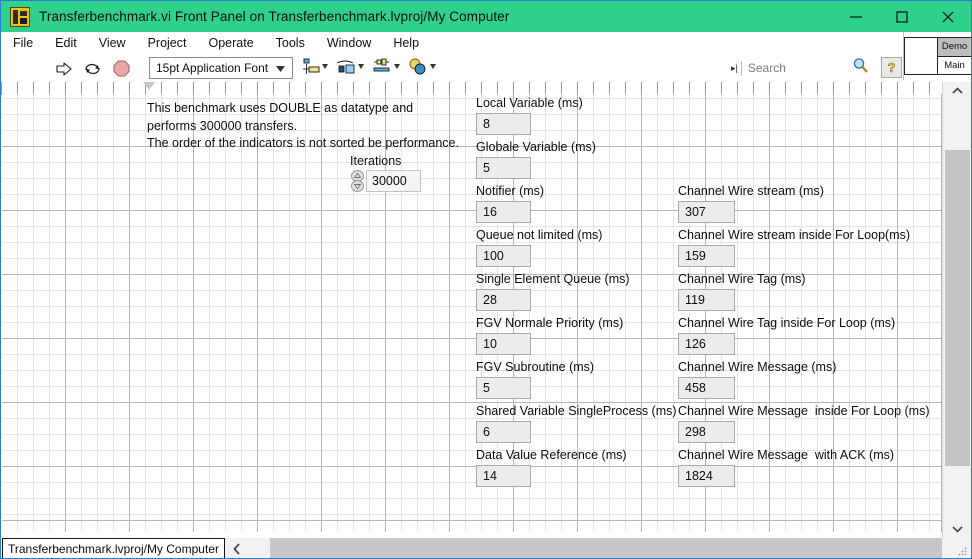 This screenshot has height=559, width=972. What do you see at coordinates (63, 68) in the screenshot?
I see `run-arrow-icon` at bounding box center [63, 68].